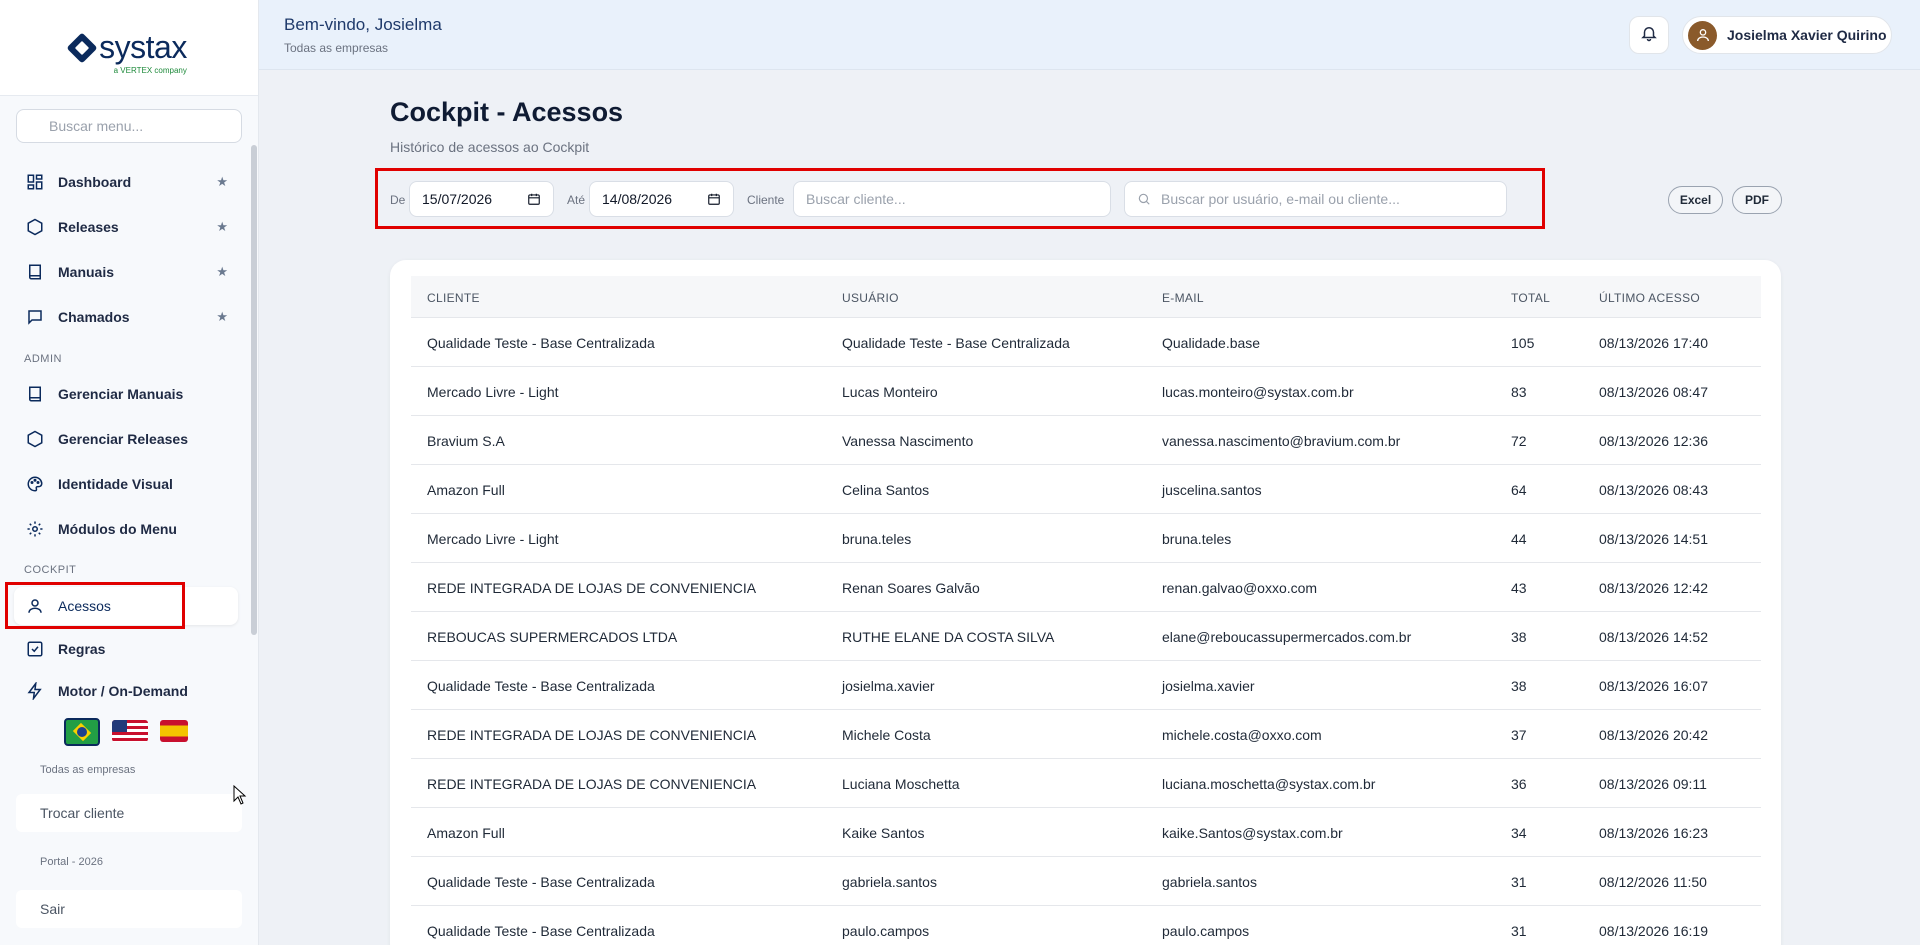 Image resolution: width=1920 pixels, height=945 pixels. I want to click on brazil-flag-icon, so click(82, 732).